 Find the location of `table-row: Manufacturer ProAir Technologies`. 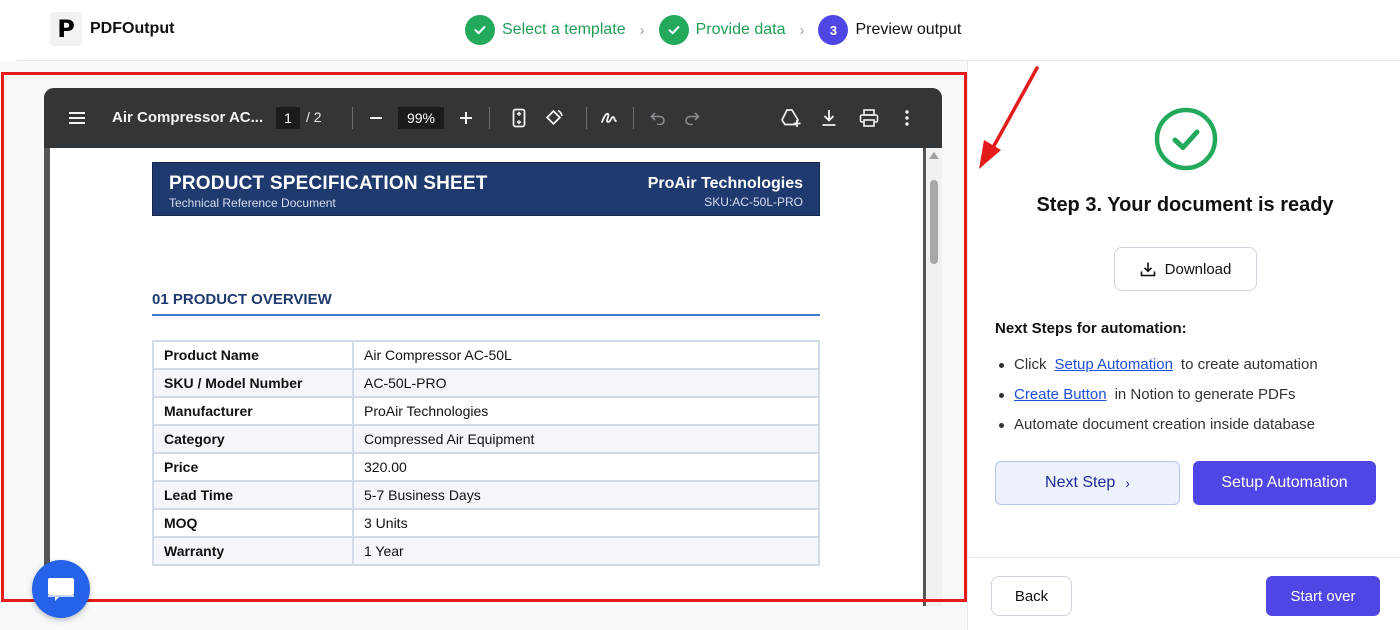

table-row: Manufacturer ProAir Technologies is located at coordinates (486, 411).